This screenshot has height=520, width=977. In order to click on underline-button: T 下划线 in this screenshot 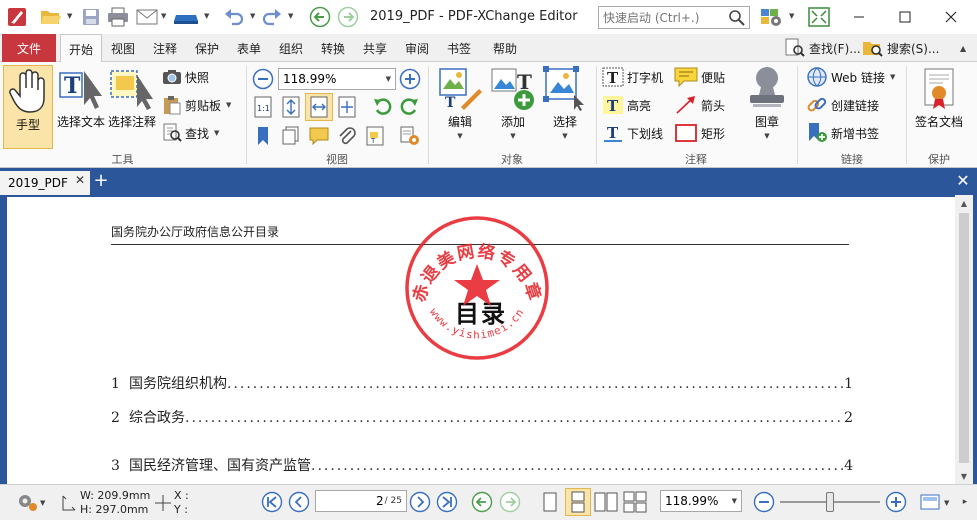, I will do `click(632, 133)`.